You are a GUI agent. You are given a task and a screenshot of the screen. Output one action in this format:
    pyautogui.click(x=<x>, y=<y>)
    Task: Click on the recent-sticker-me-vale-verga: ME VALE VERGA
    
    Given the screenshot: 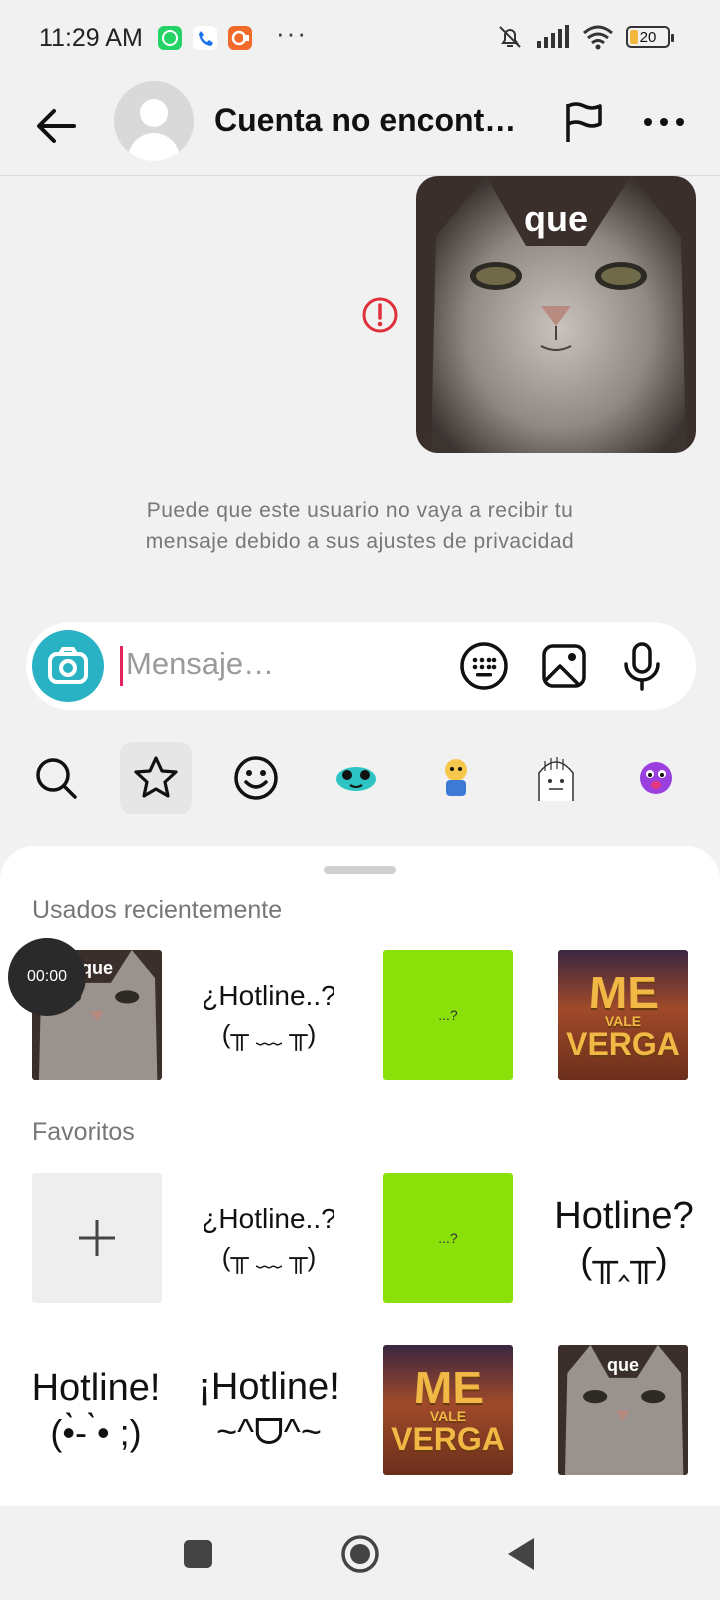 What is the action you would take?
    pyautogui.click(x=623, y=1015)
    